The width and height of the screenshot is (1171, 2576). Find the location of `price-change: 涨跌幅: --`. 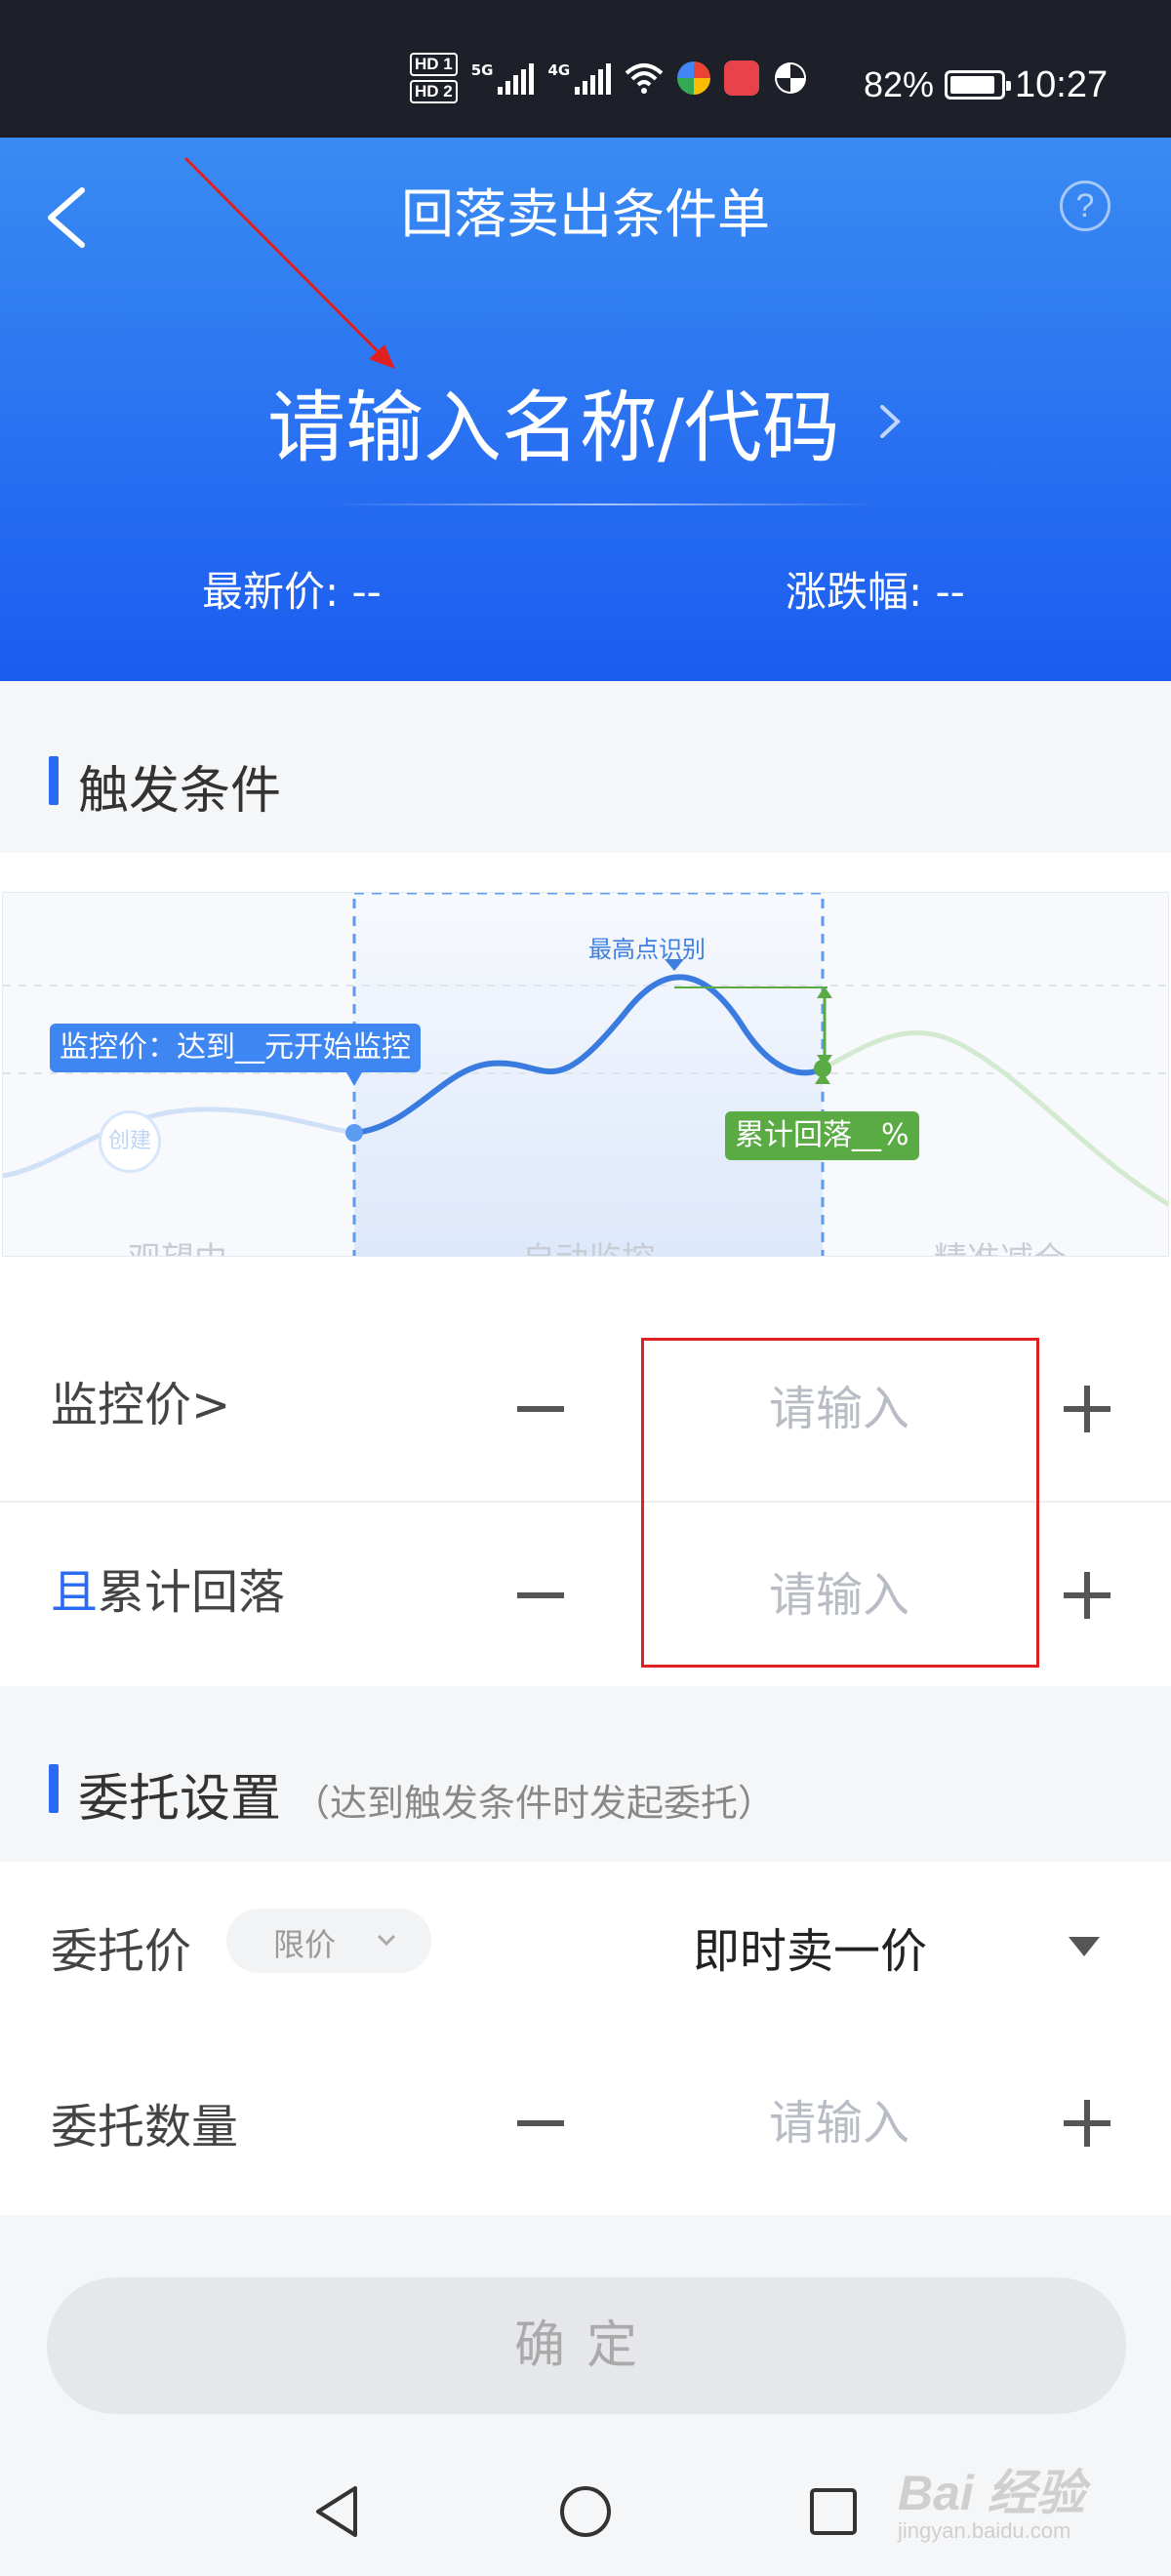

price-change: 涨跌幅: -- is located at coordinates (875, 592).